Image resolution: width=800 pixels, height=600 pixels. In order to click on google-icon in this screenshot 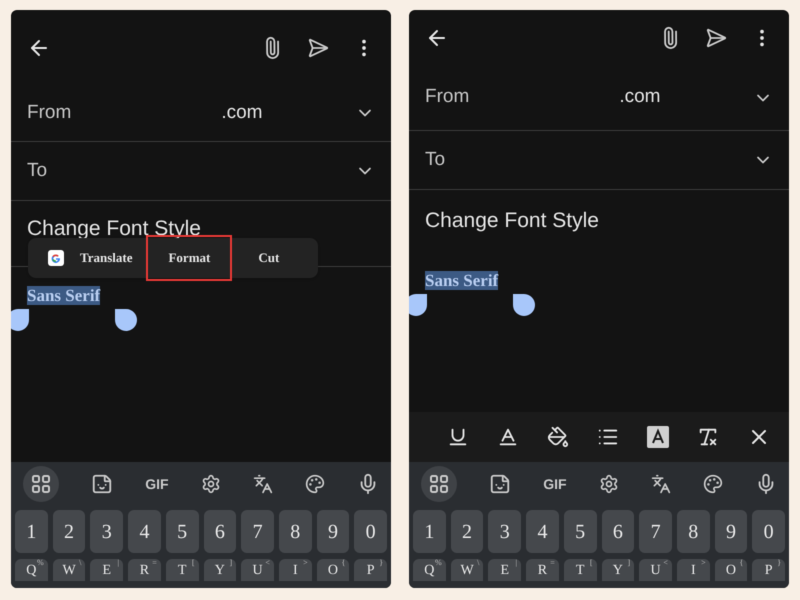, I will do `click(56, 258)`.